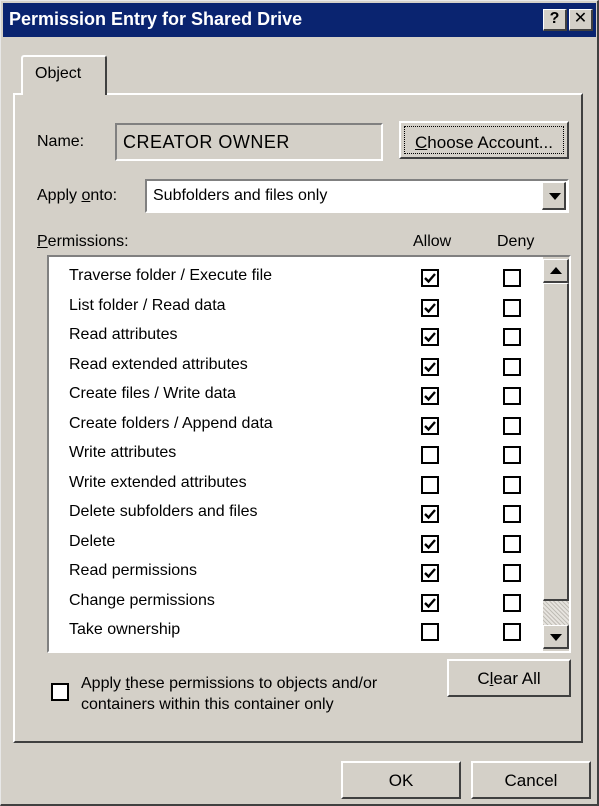 The width and height of the screenshot is (599, 806). Describe the element at coordinates (125, 629) in the screenshot. I see `permission-name: Take ownership` at that location.